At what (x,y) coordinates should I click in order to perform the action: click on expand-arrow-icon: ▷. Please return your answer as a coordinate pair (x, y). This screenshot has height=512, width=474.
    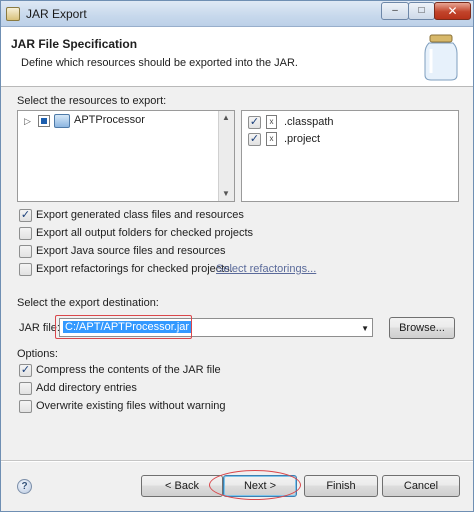
    Looking at the image, I should click on (27, 121).